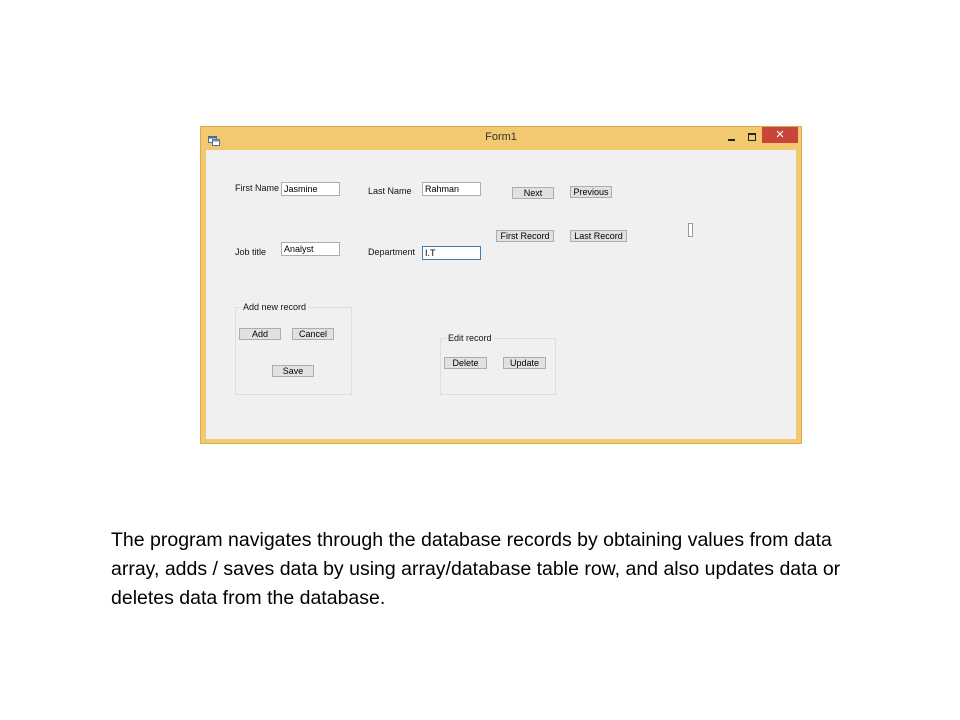  What do you see at coordinates (310, 189) in the screenshot?
I see `first-name-field: Jasmine` at bounding box center [310, 189].